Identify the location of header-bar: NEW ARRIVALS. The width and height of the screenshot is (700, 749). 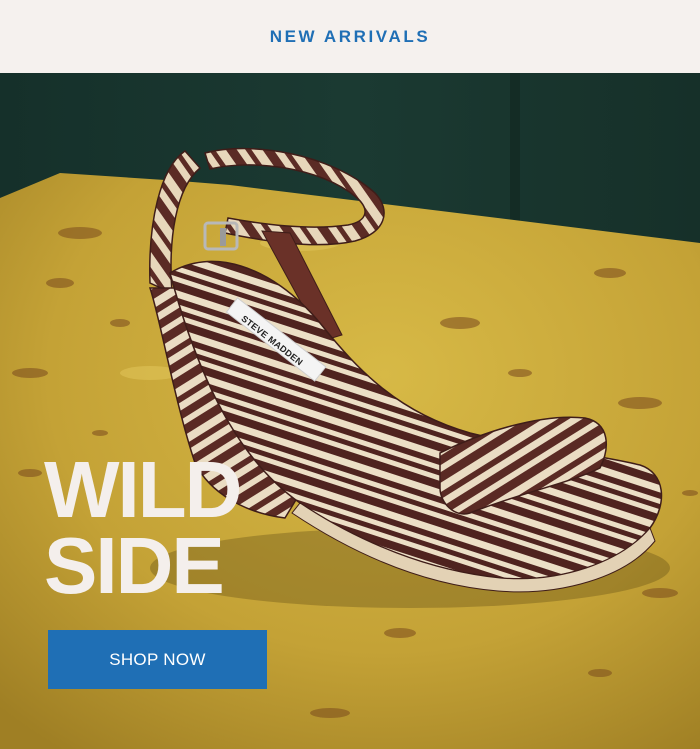
(350, 36).